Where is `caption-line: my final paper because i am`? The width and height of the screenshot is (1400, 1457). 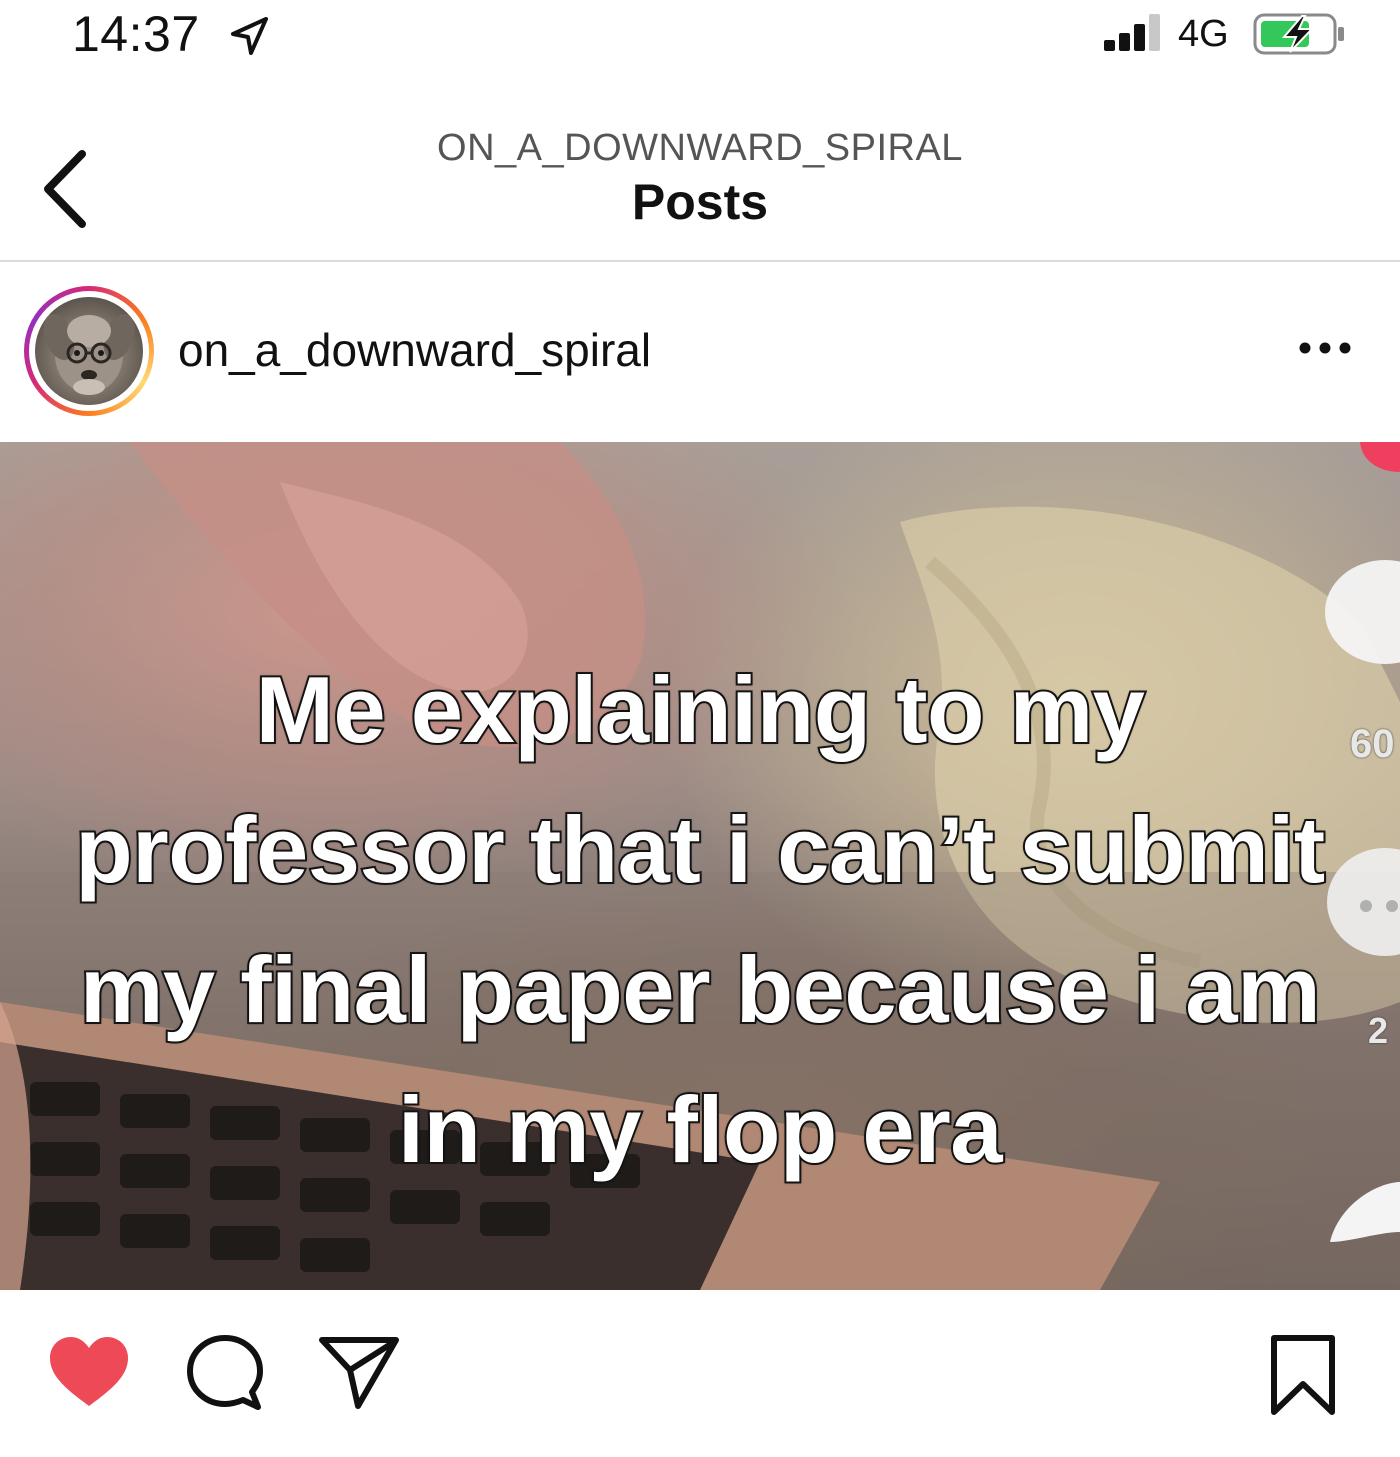 caption-line: my final paper because i am is located at coordinates (700, 989).